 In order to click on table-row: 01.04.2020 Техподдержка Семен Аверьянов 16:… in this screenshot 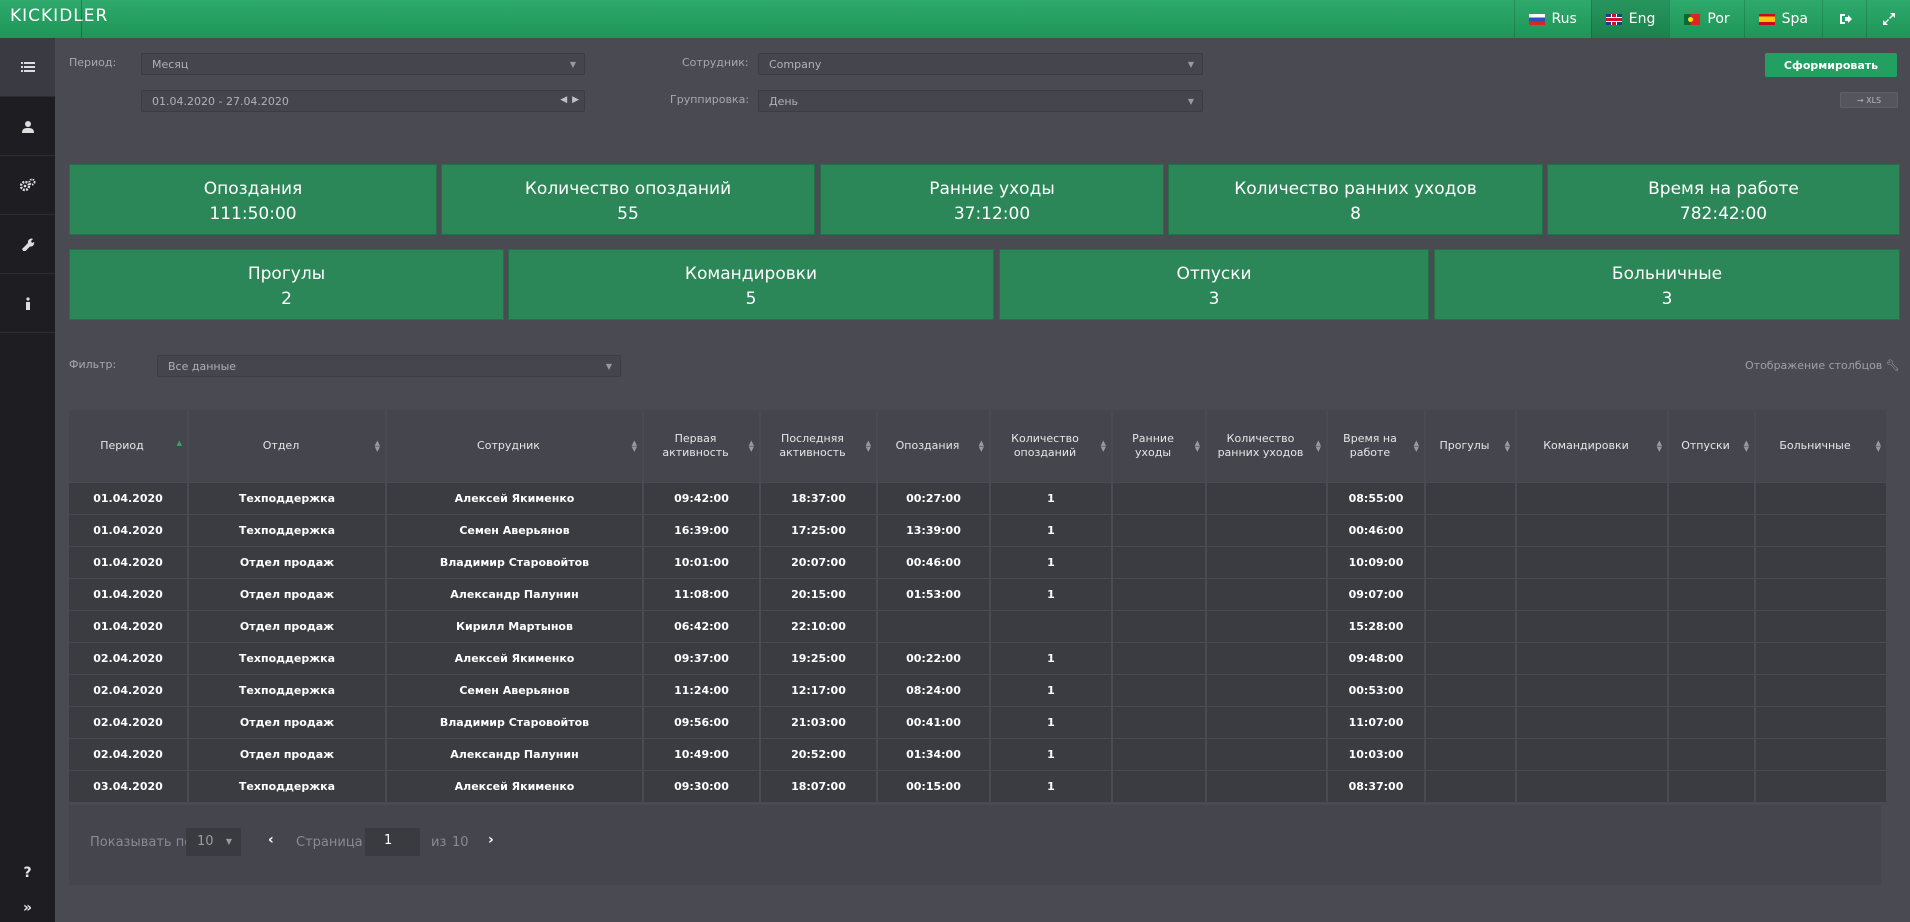, I will do `click(978, 529)`.